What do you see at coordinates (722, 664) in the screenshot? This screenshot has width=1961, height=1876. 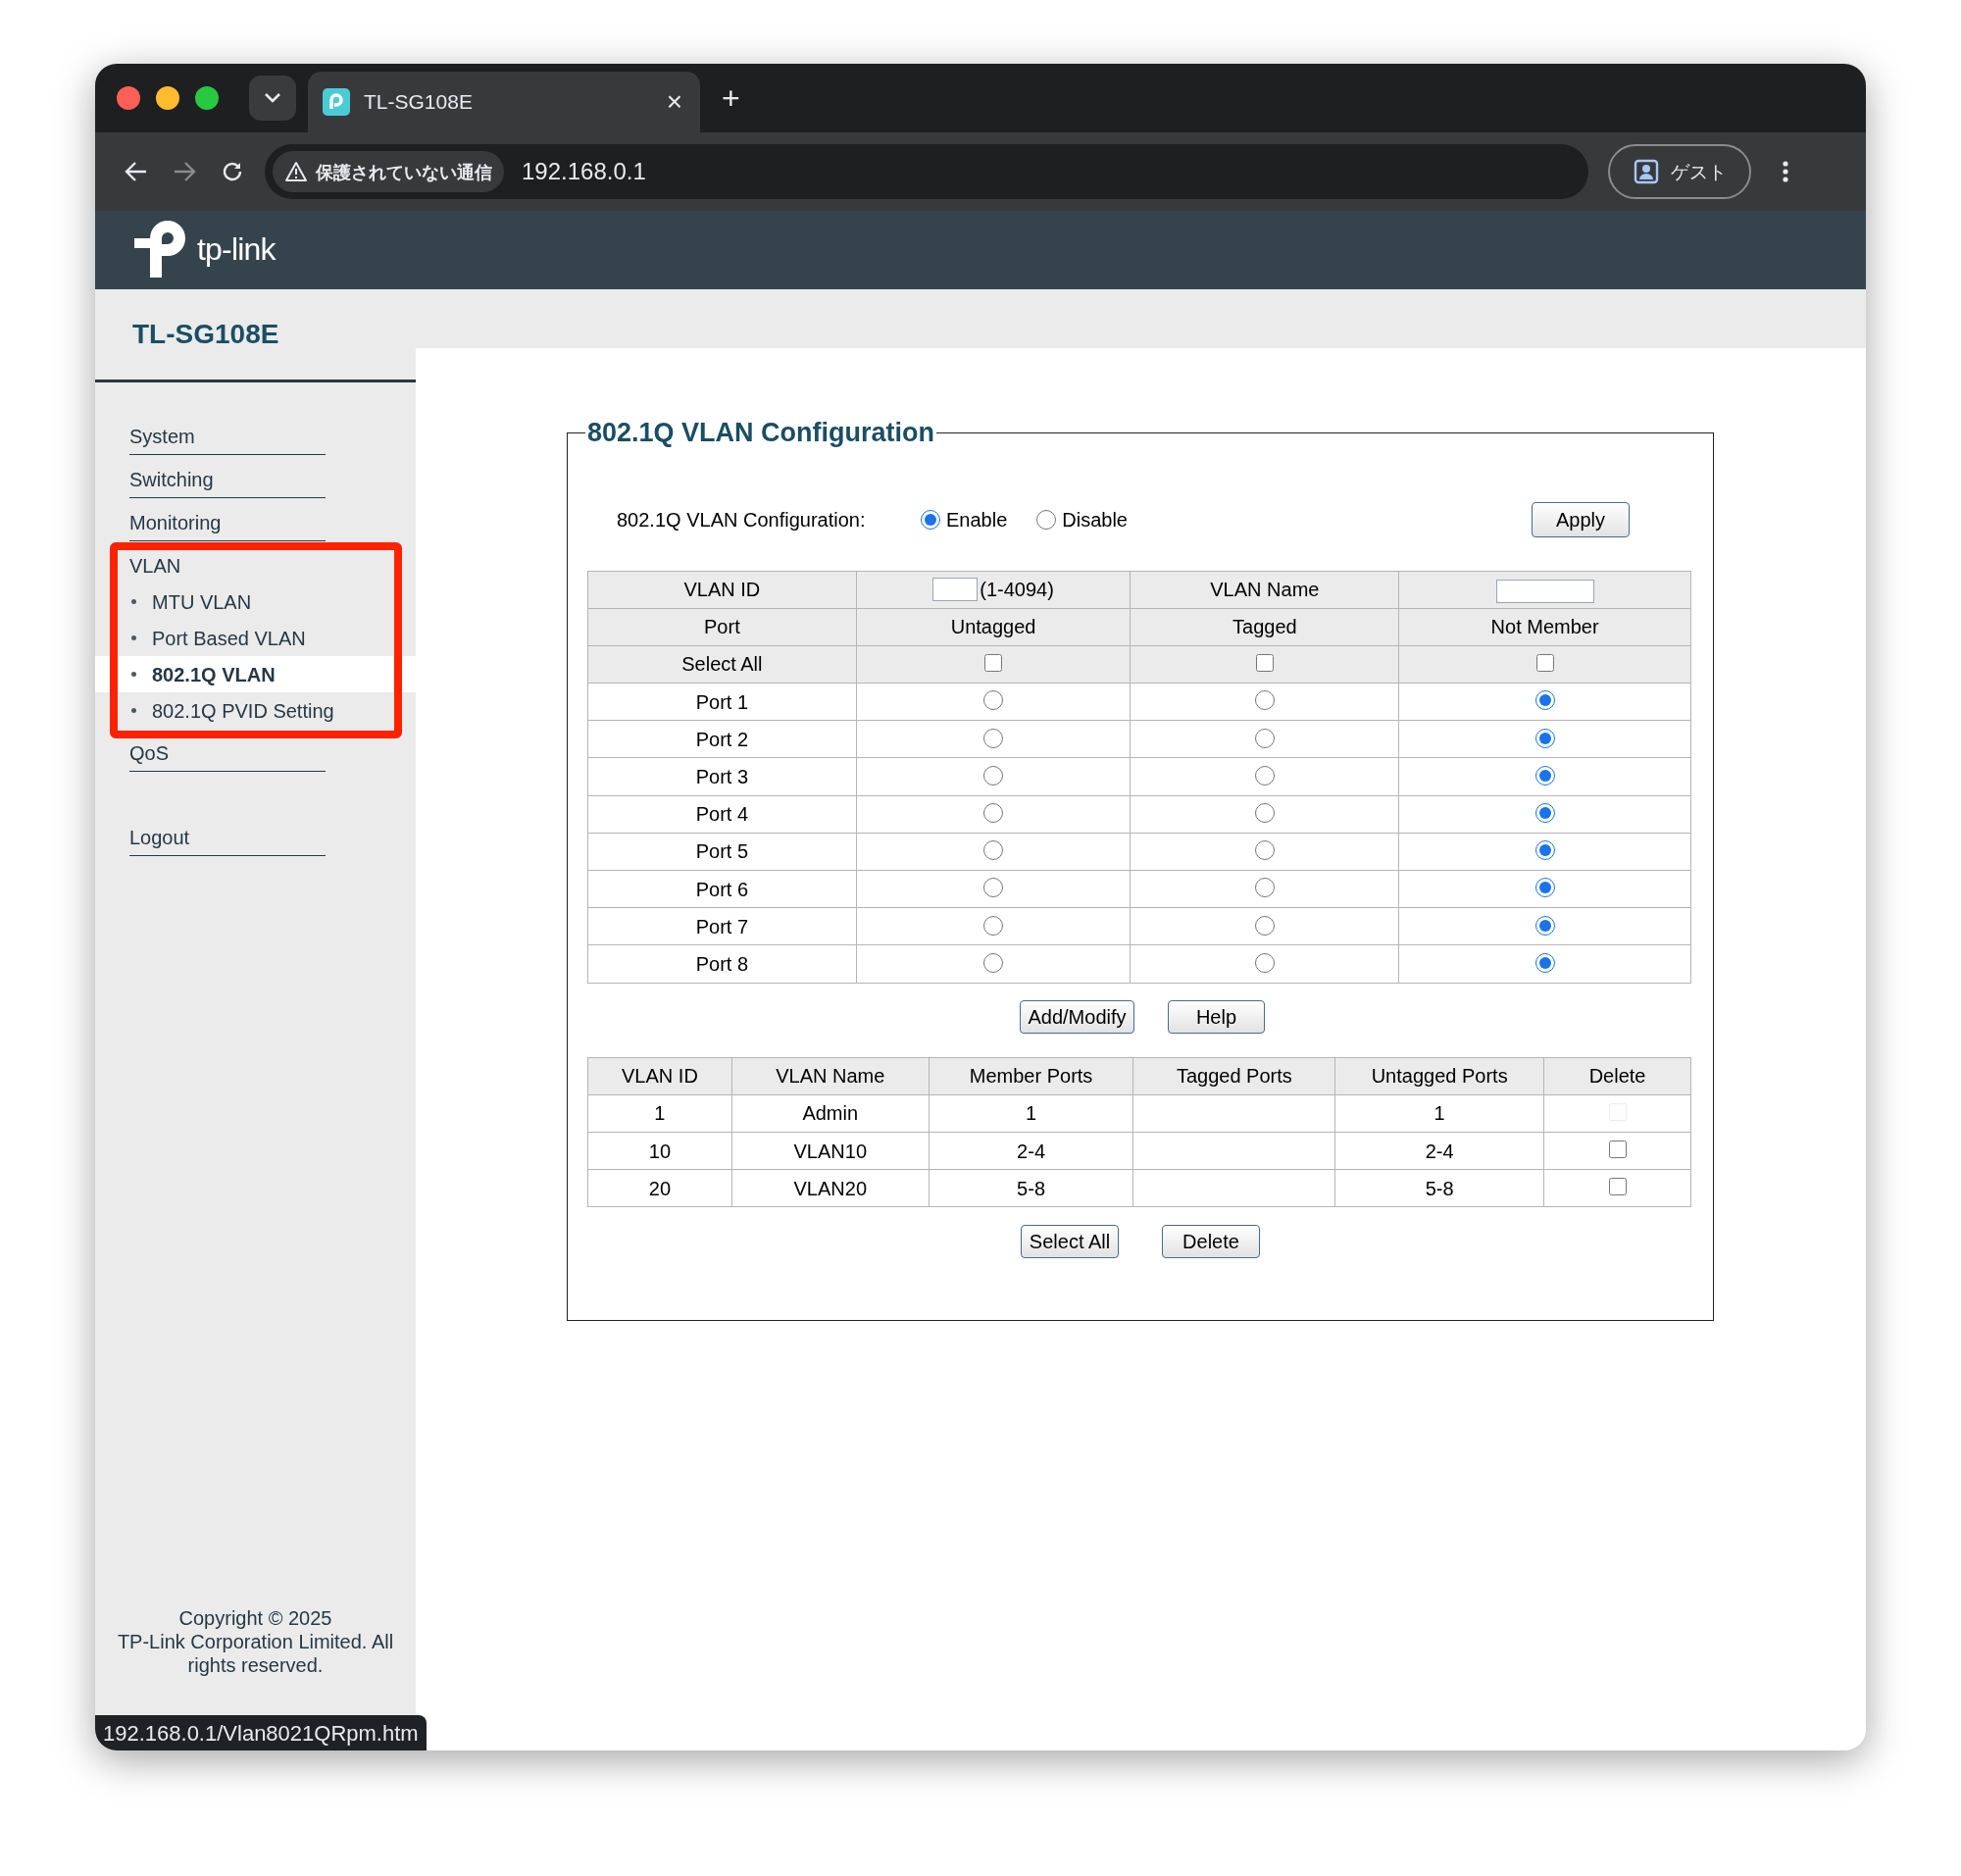 I see `row-label: Select All` at bounding box center [722, 664].